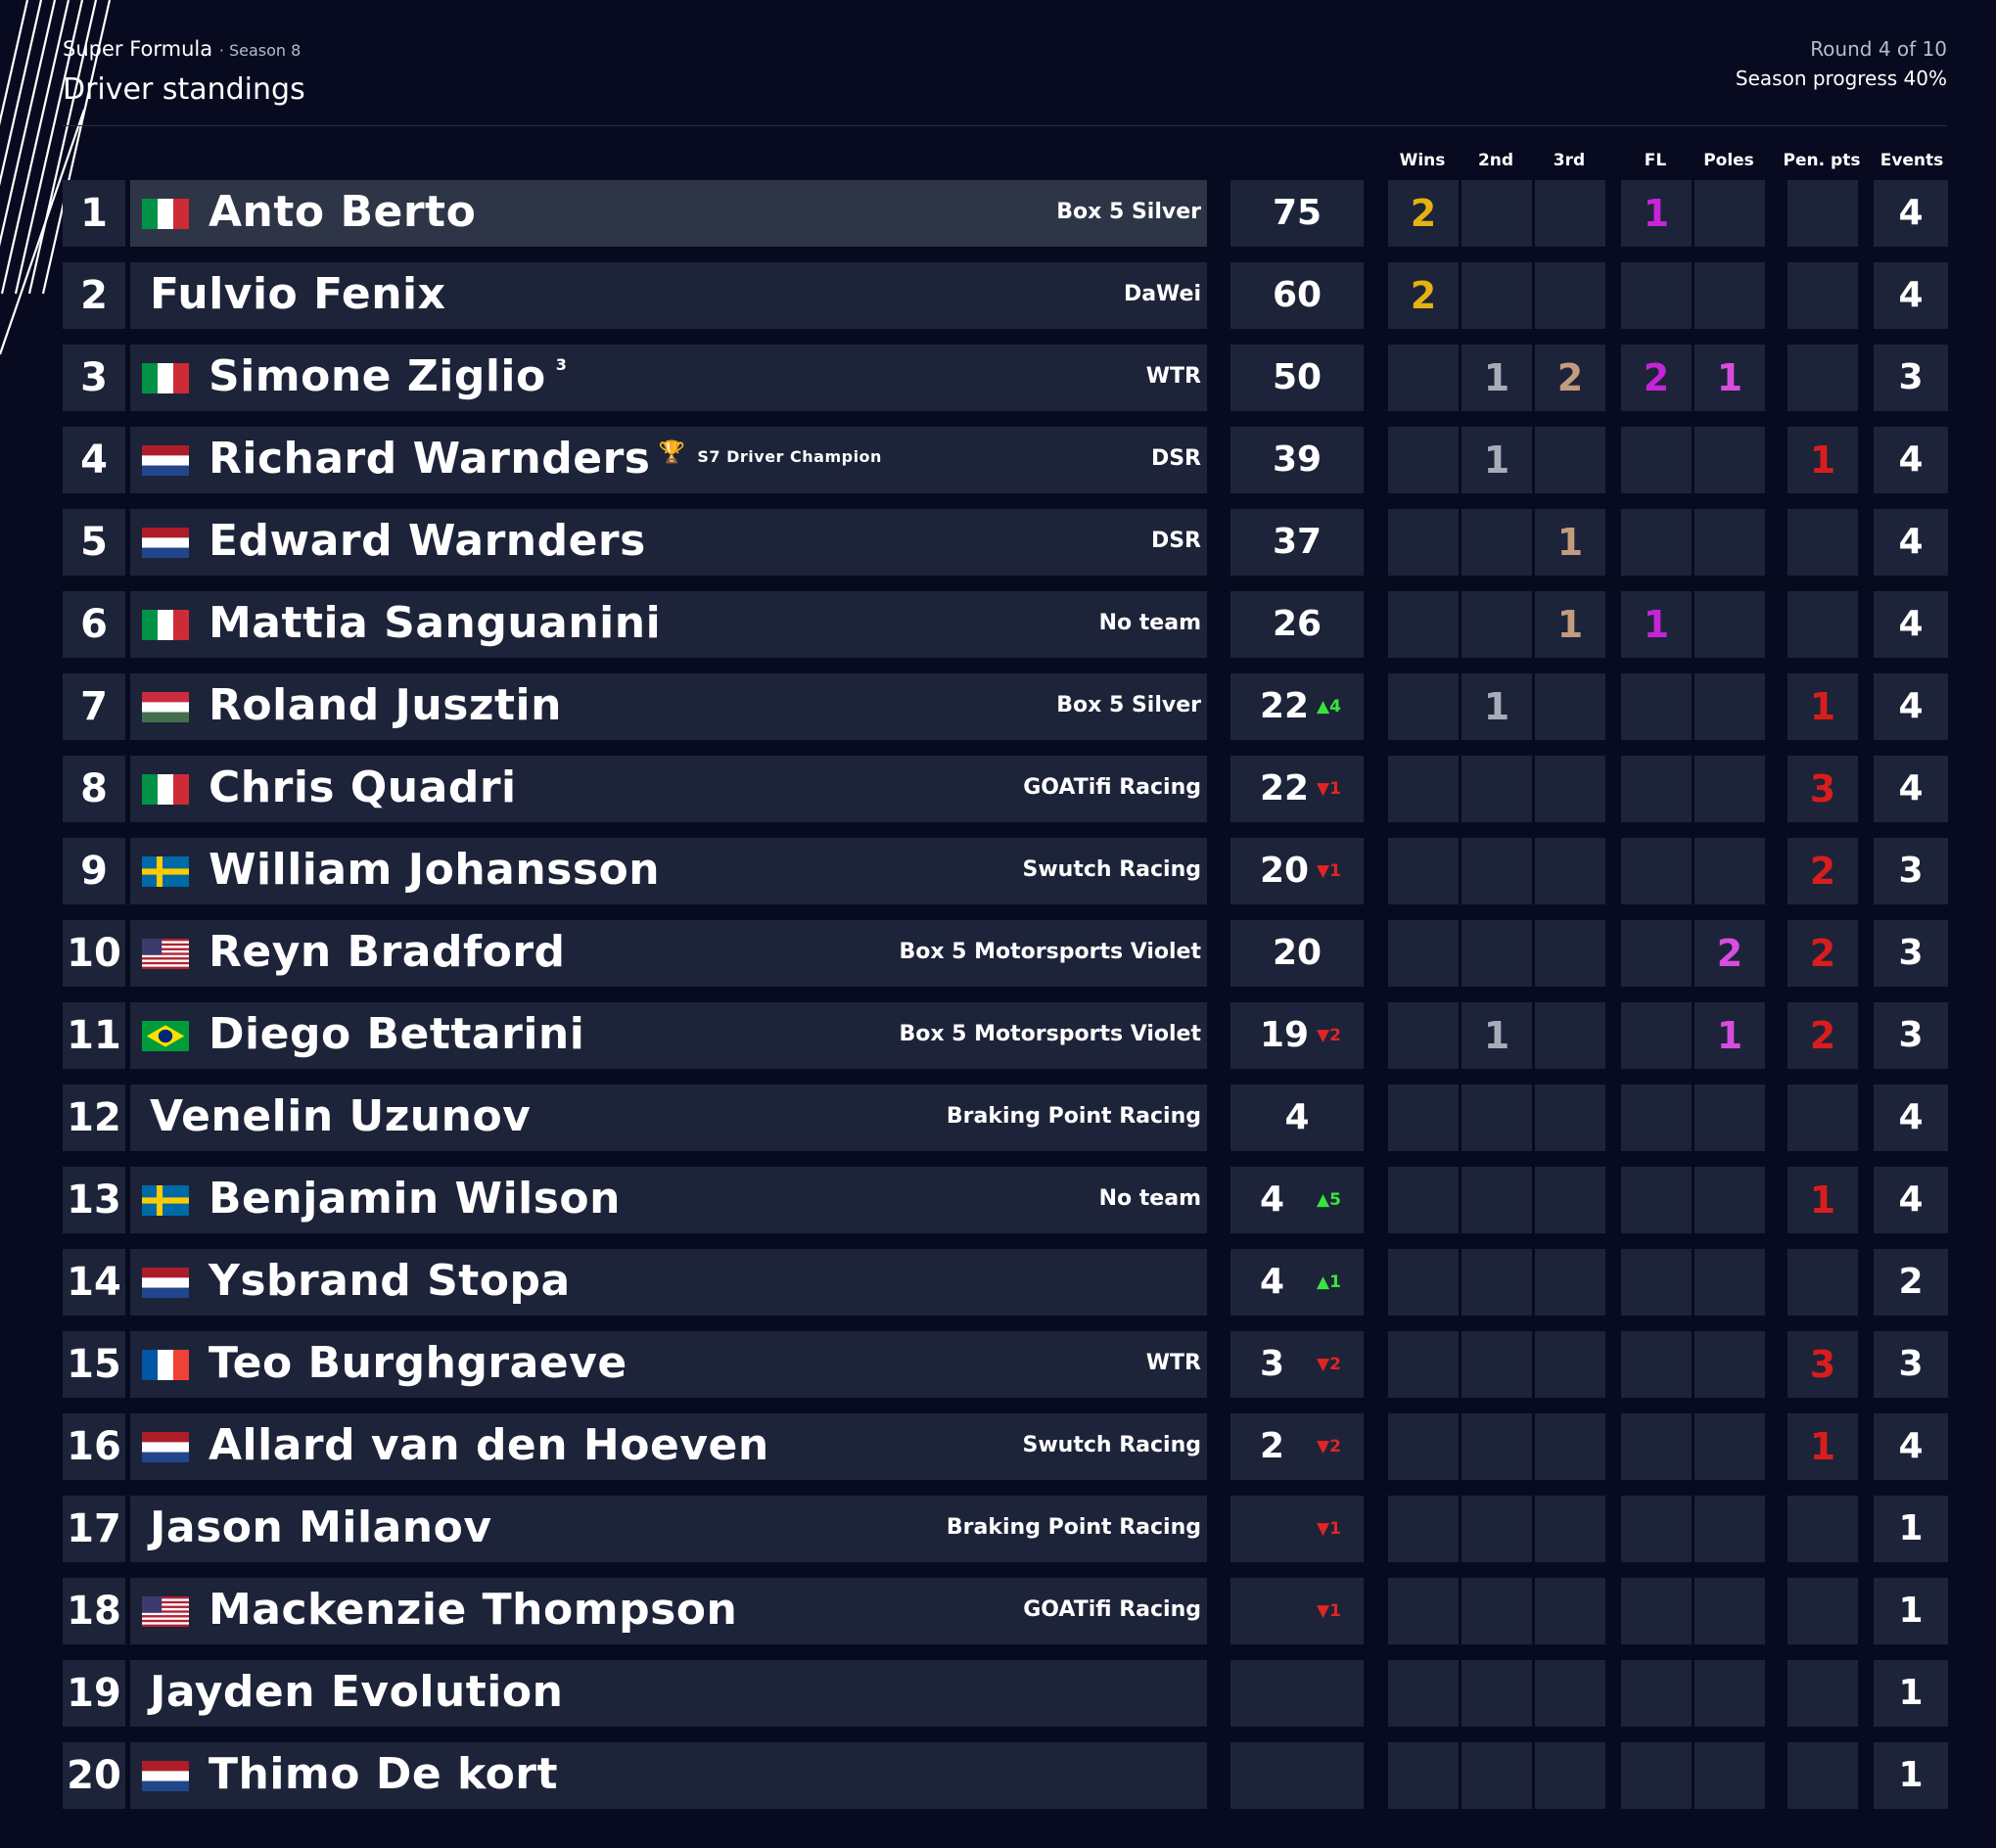  I want to click on points-value: 4, so click(1272, 1282).